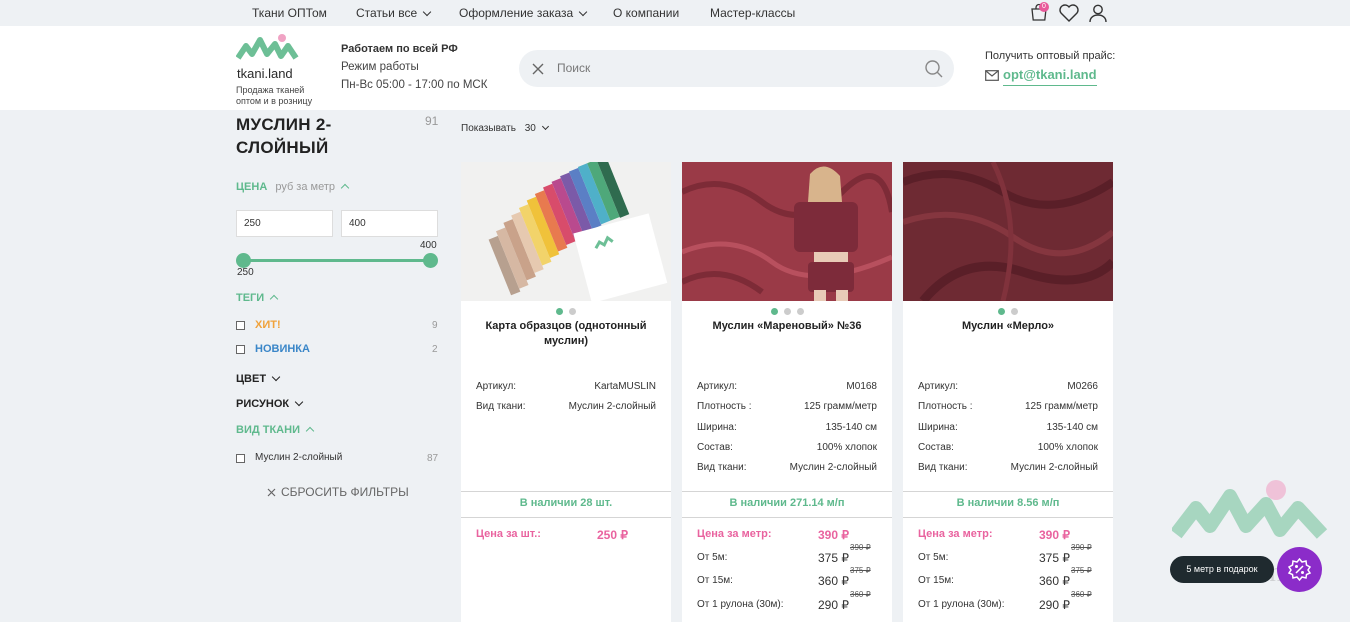  I want to click on spec-value: 135-140 см, so click(1072, 427).